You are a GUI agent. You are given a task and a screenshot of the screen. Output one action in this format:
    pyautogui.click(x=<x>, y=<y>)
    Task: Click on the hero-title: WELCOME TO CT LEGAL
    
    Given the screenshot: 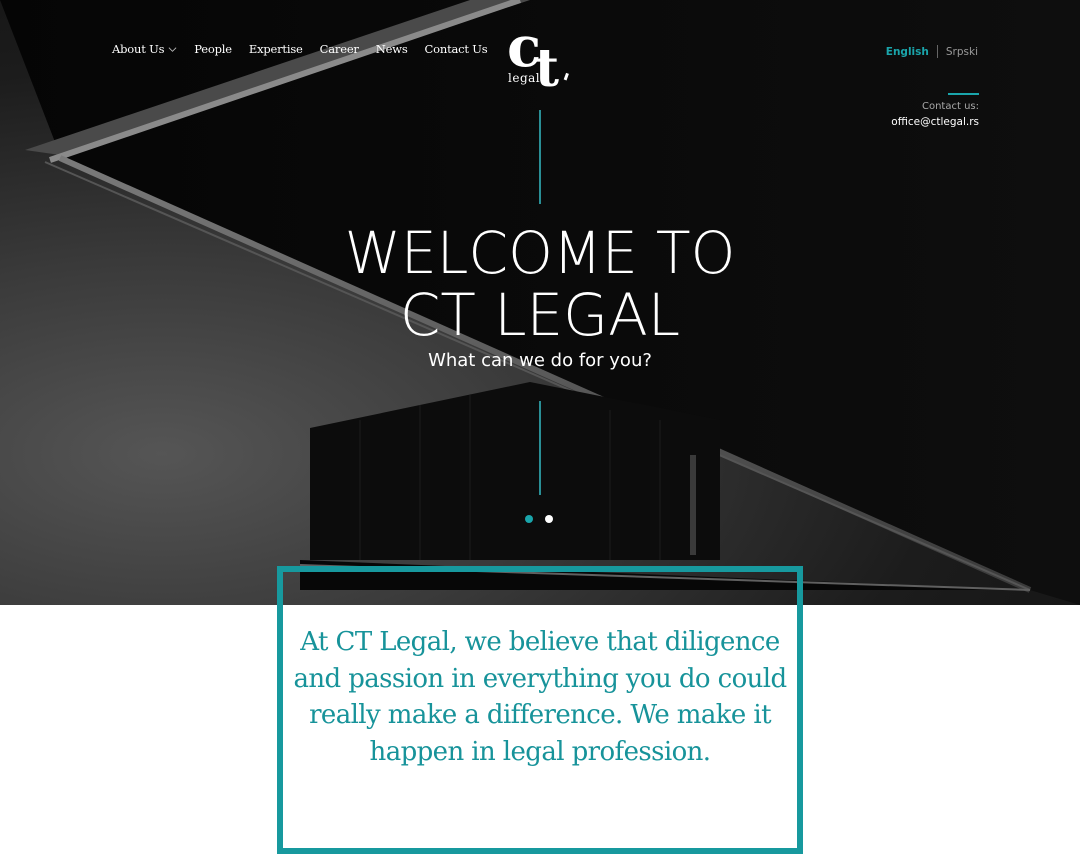 What is the action you would take?
    pyautogui.click(x=540, y=284)
    